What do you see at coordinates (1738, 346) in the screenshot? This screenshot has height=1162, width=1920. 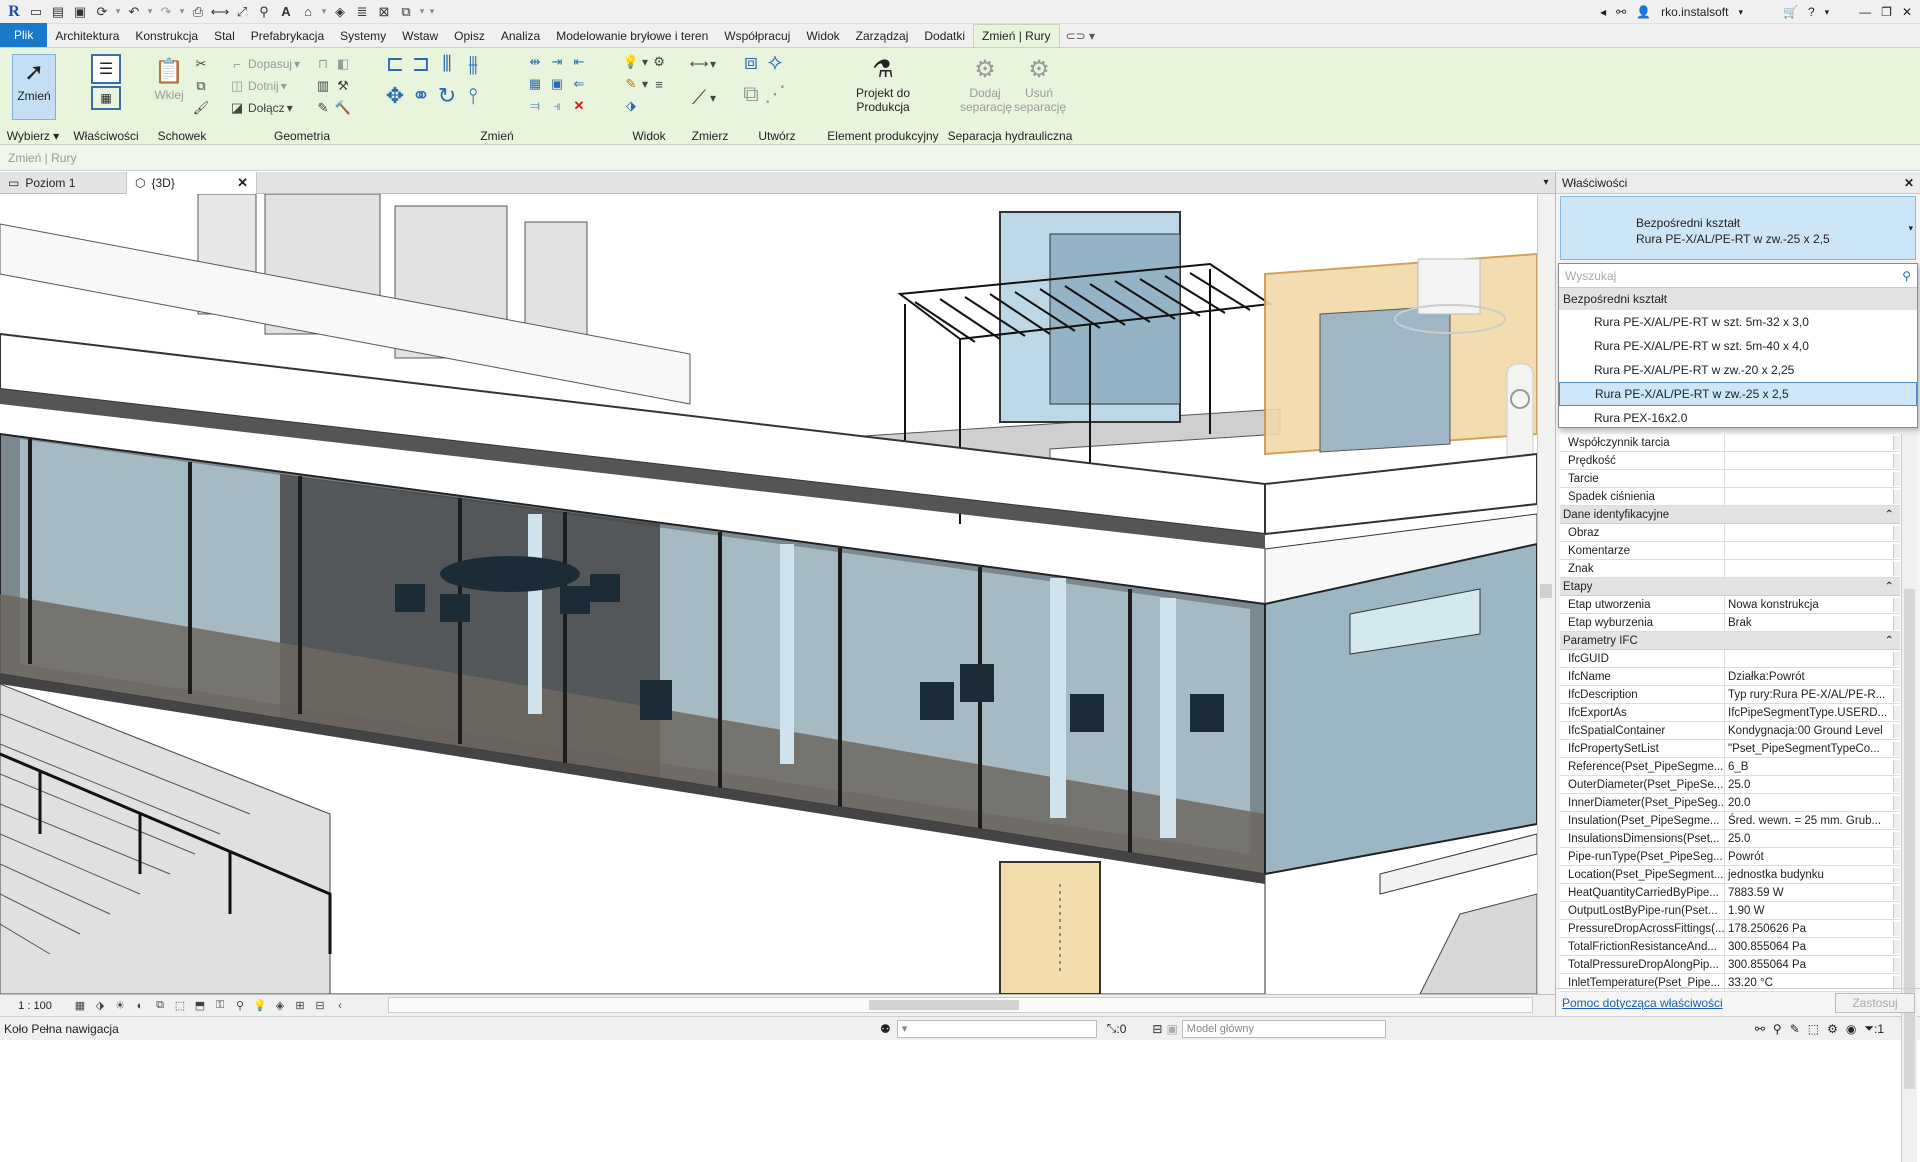 I see `type-option: Rura PE-X/AL/PE-RT w szt. 5m-40 x 4,0` at bounding box center [1738, 346].